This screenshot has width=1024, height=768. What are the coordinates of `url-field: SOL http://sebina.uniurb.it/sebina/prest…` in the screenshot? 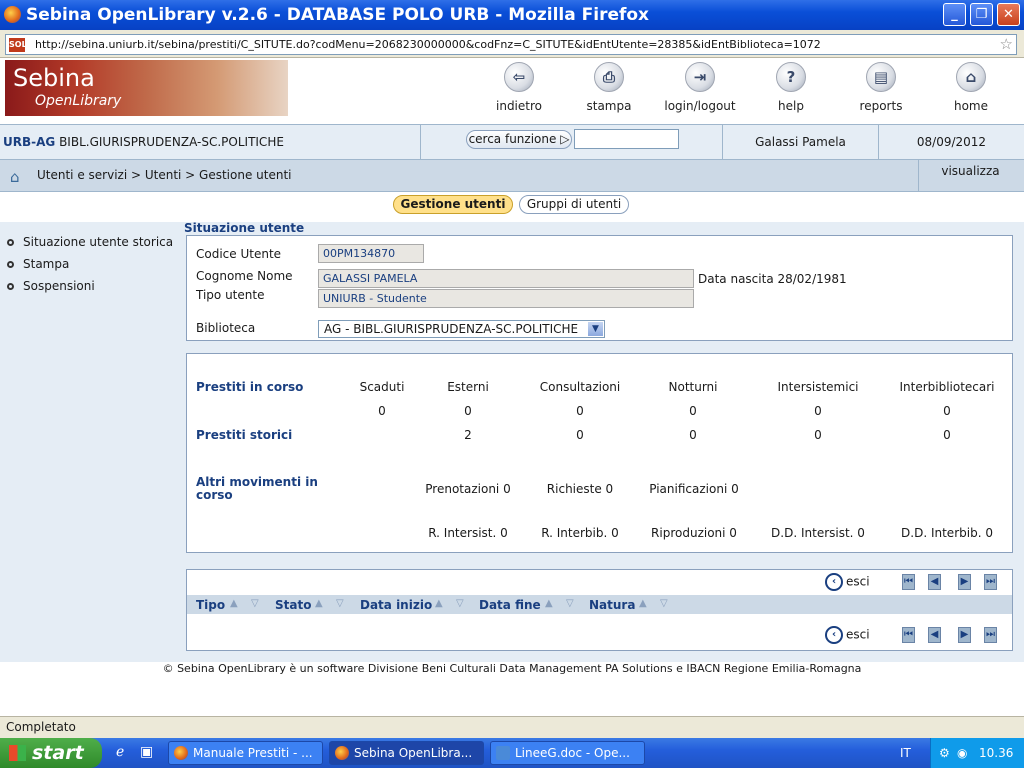 It's located at (511, 44).